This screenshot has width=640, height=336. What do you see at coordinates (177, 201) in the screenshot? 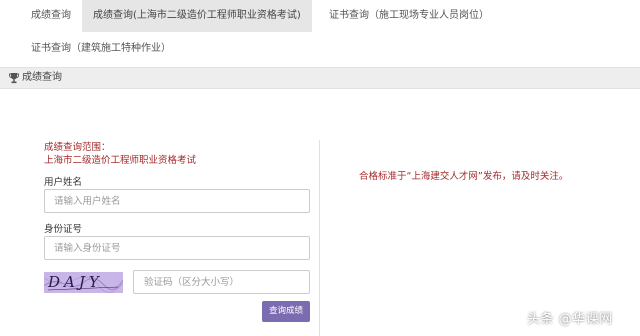
I see `name-input` at bounding box center [177, 201].